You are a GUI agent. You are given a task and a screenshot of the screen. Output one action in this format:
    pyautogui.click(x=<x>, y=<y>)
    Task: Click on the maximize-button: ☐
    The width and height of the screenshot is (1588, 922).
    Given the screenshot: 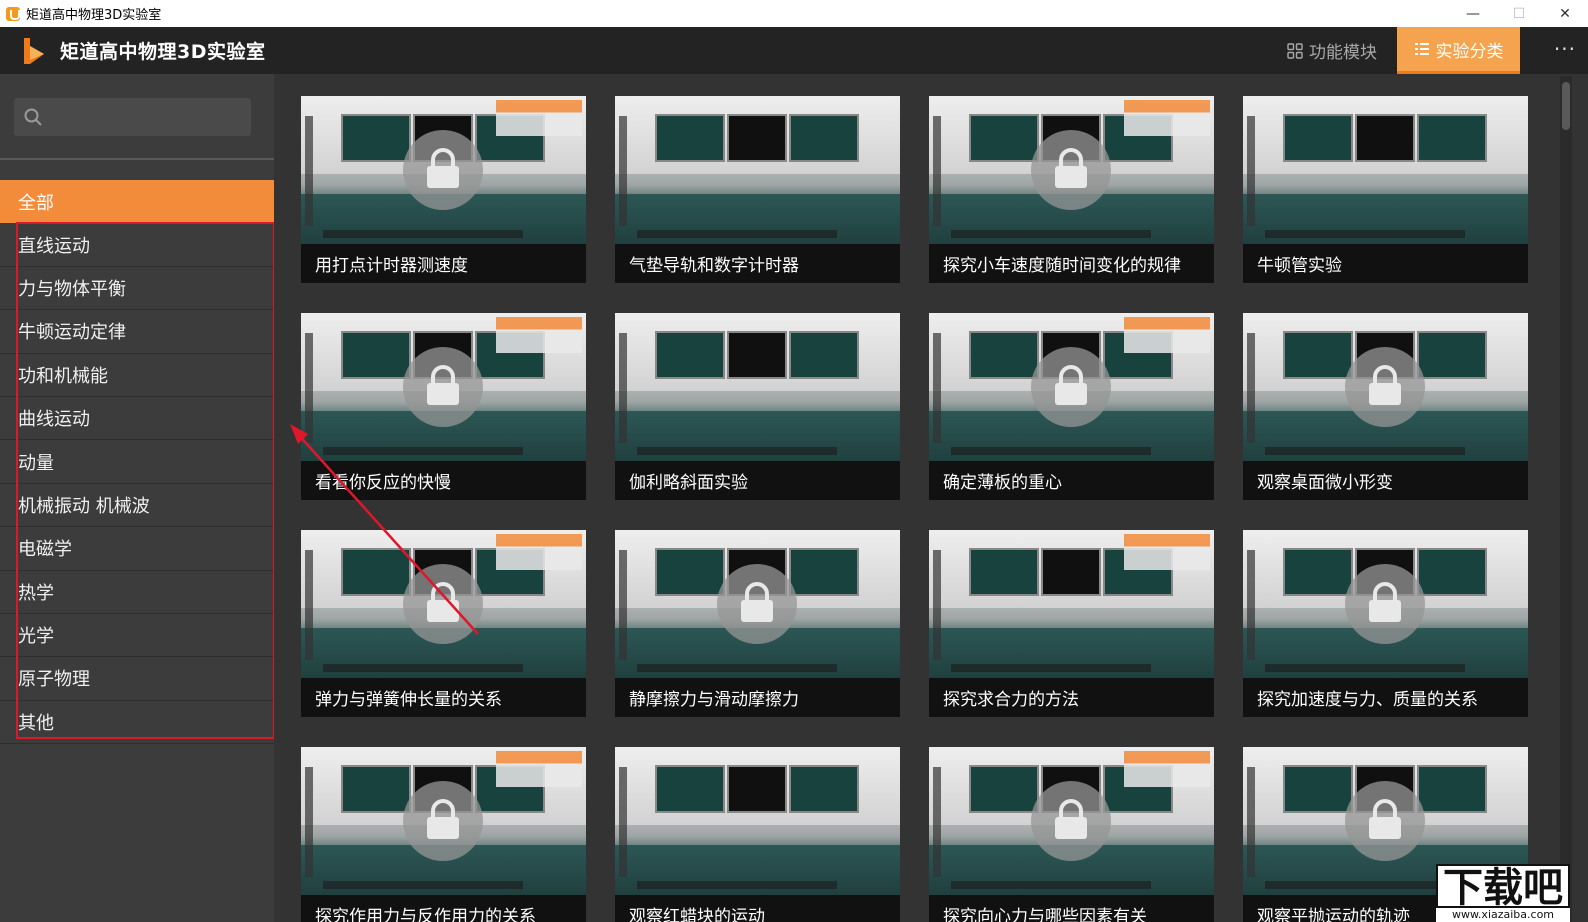 What is the action you would take?
    pyautogui.click(x=1519, y=13)
    